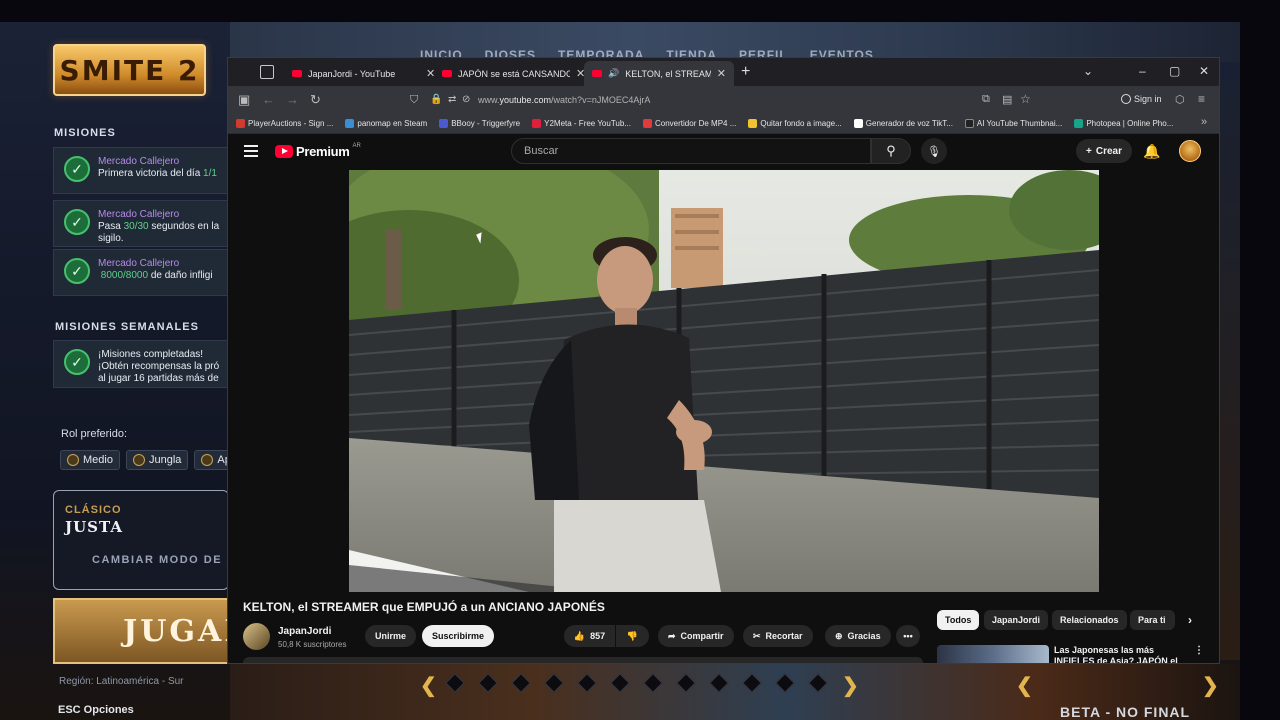  What do you see at coordinates (784, 636) in the screenshot?
I see `clip-label: Recortar` at bounding box center [784, 636].